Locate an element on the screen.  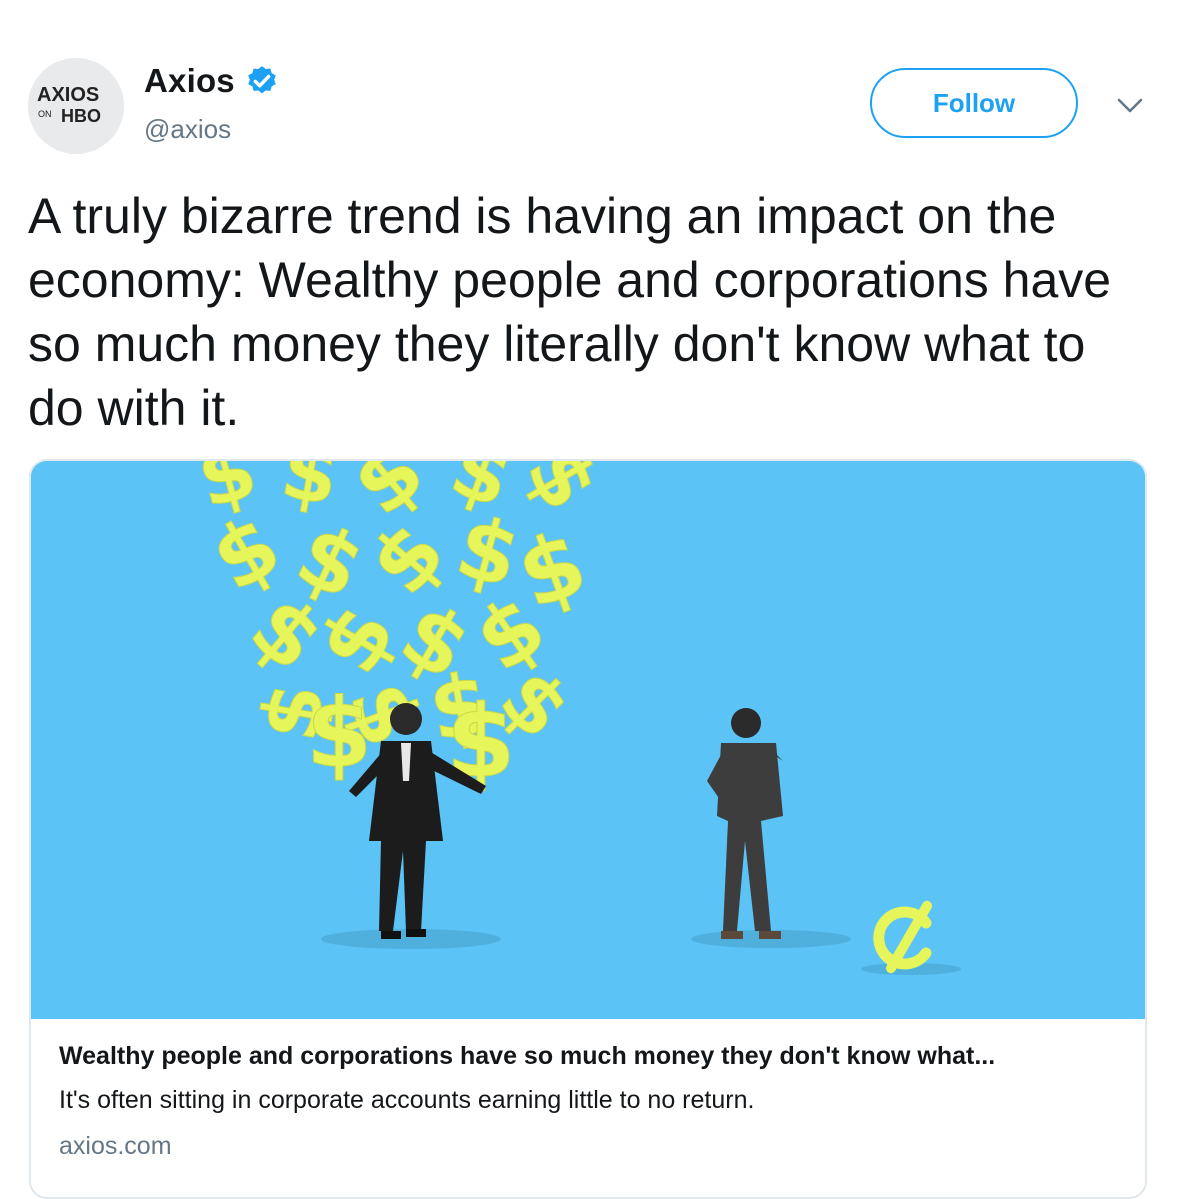
avatar-logo-line1: AXIOS is located at coordinates (68, 95).